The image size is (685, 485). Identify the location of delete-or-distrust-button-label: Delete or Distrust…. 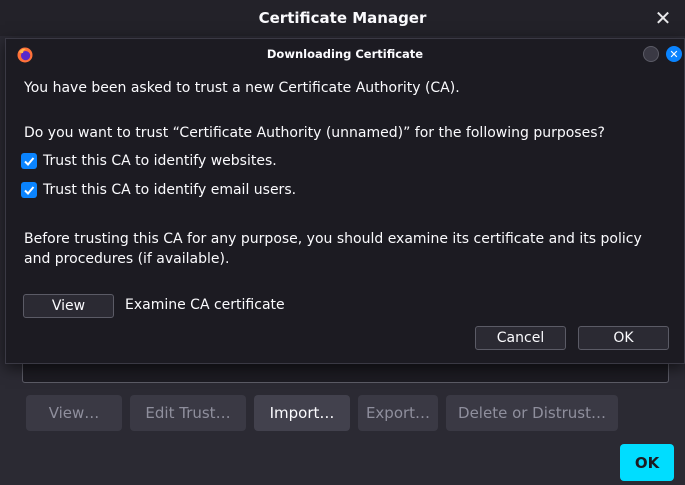
(532, 413).